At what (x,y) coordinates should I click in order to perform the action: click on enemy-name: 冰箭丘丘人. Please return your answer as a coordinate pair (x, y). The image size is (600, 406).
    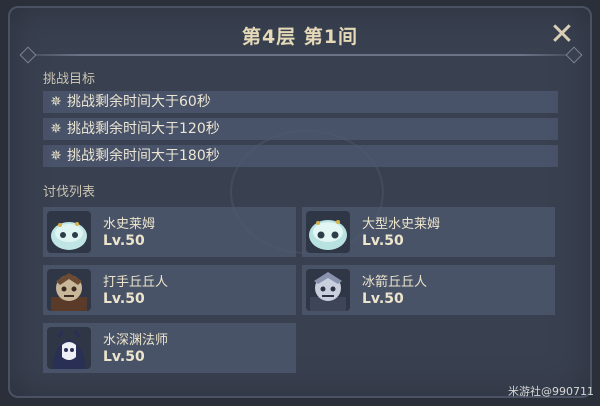
    Looking at the image, I should click on (395, 282).